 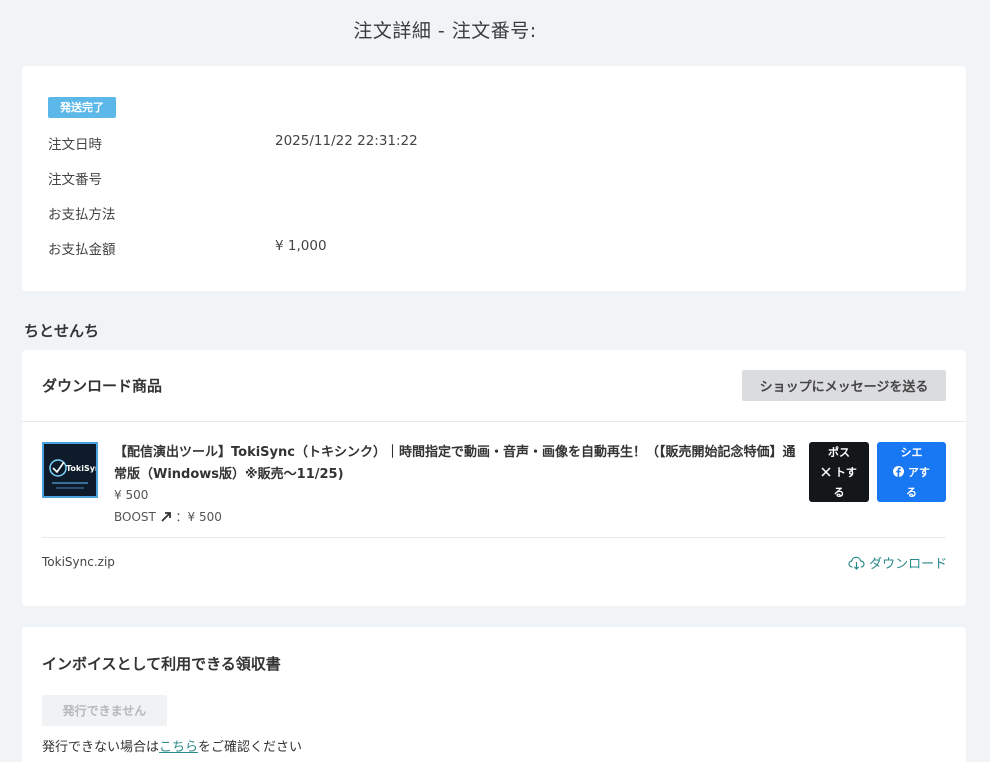 What do you see at coordinates (135, 517) in the screenshot?
I see `boost-label: BOOST` at bounding box center [135, 517].